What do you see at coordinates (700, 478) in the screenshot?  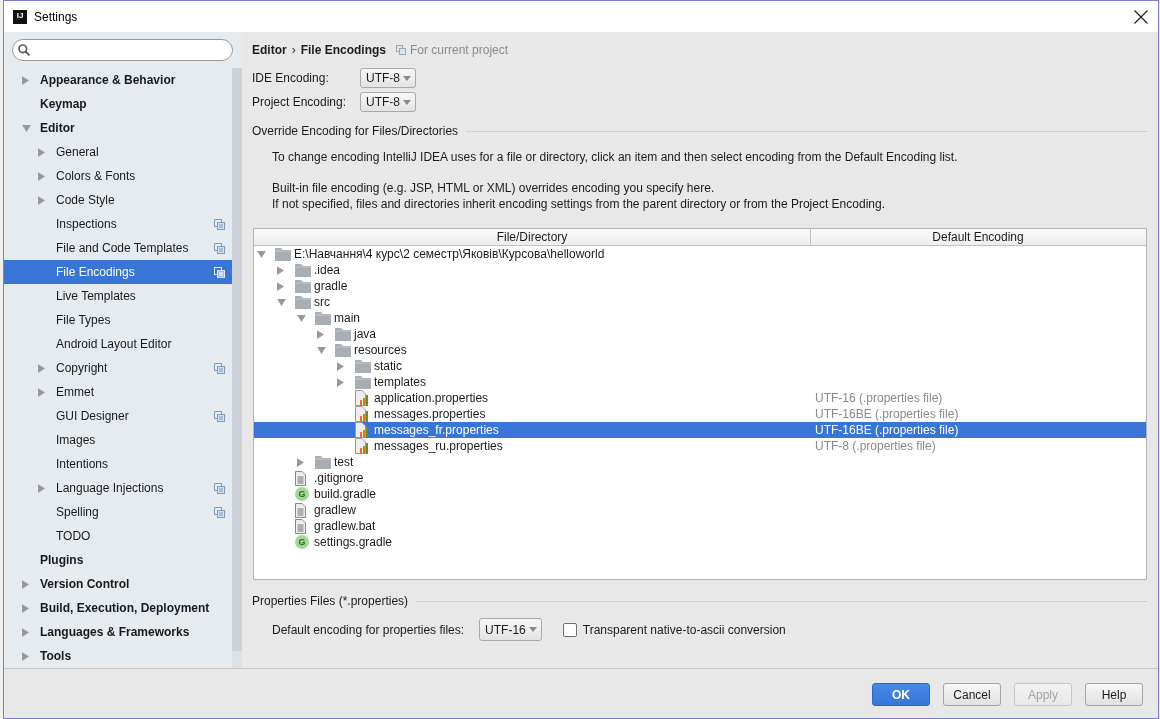 I see `tree-row: .gitignore` at bounding box center [700, 478].